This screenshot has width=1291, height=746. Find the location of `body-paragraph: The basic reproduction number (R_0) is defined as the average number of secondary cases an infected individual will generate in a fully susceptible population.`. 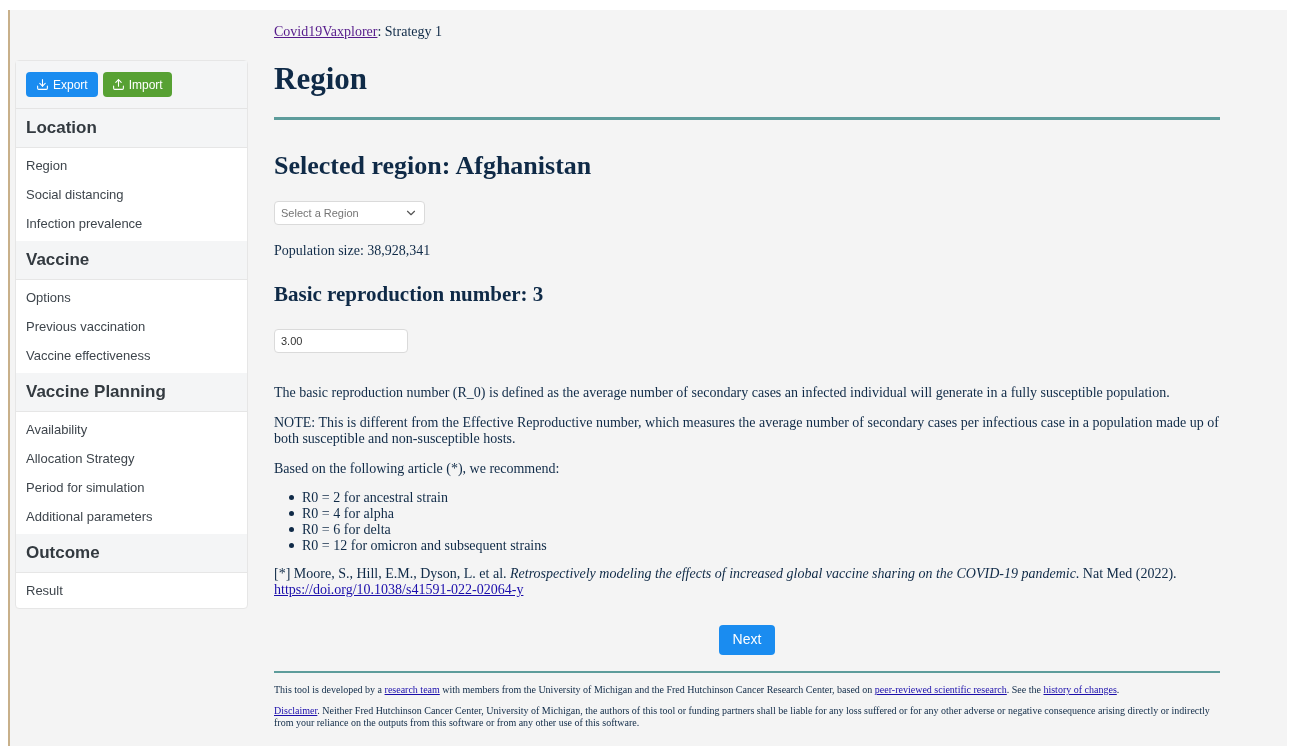

body-paragraph: The basic reproduction number (R_0) is defined as the average number of secondary cases an infected individual will generate in a fully susceptible population. is located at coordinates (722, 392).